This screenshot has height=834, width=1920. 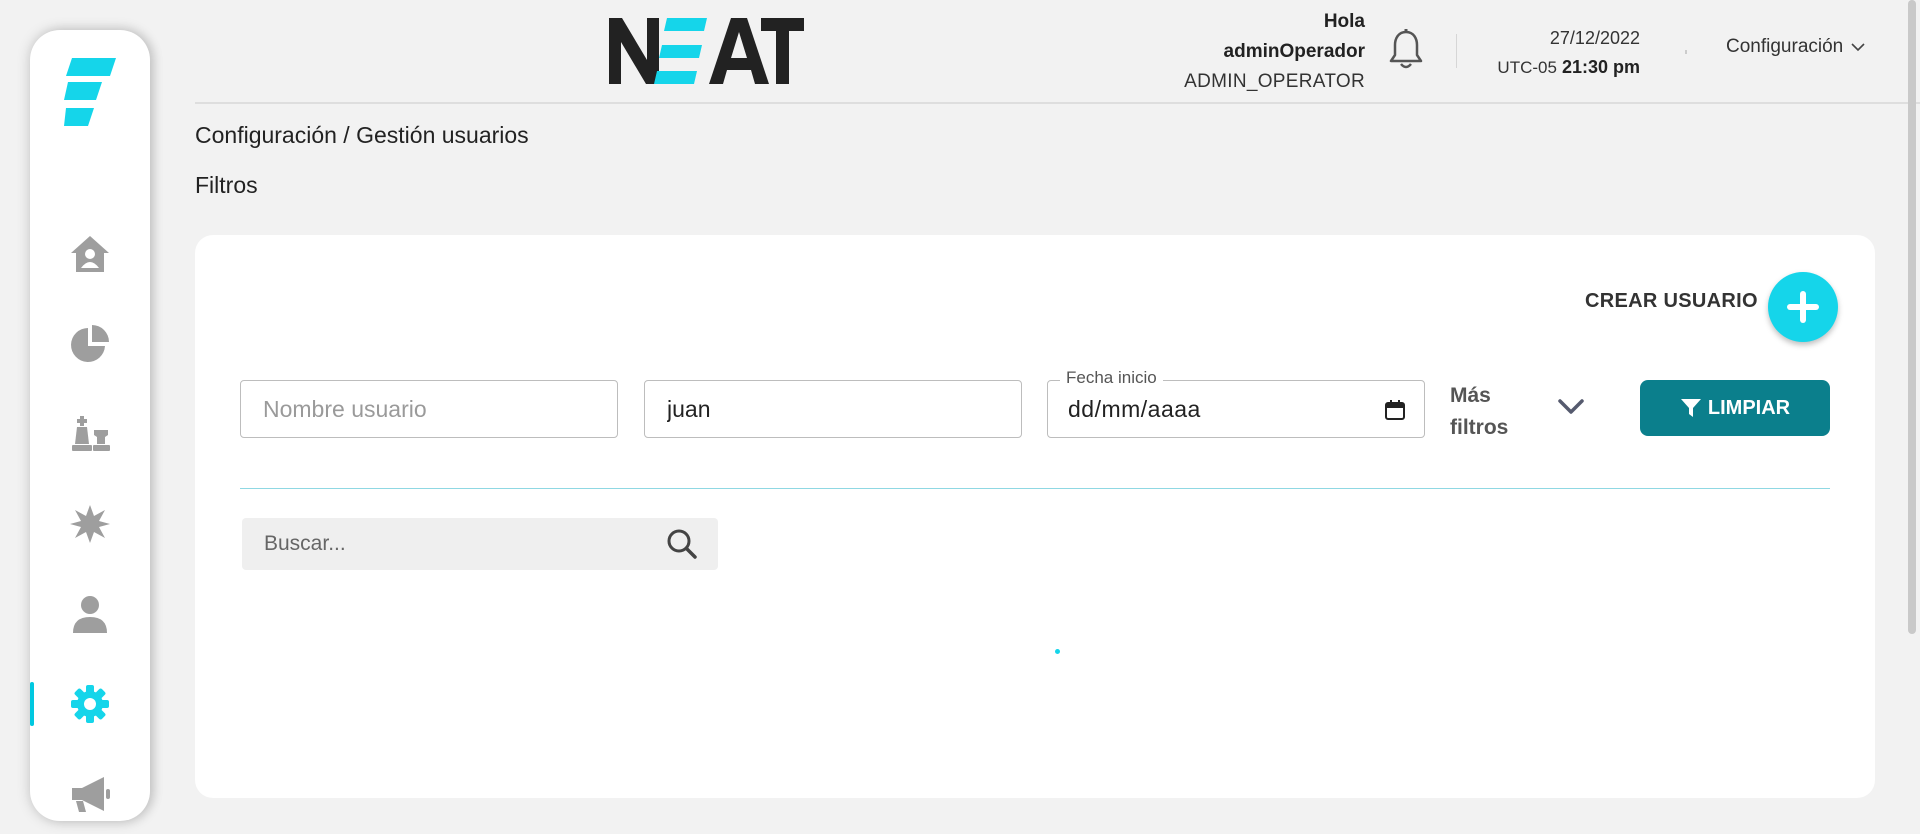 I want to click on header-divider, so click(x=1456, y=51).